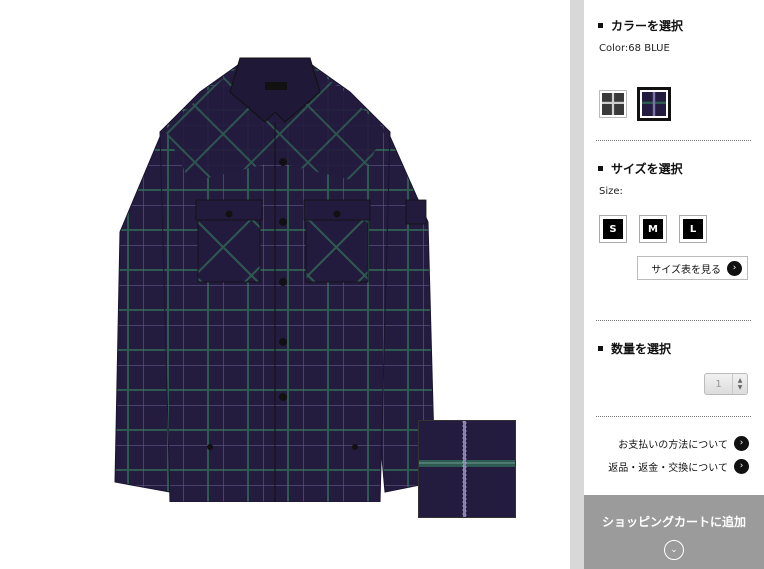 This screenshot has width=764, height=569. Describe the element at coordinates (647, 26) in the screenshot. I see `color-section-title-text: カラーを選択` at that location.